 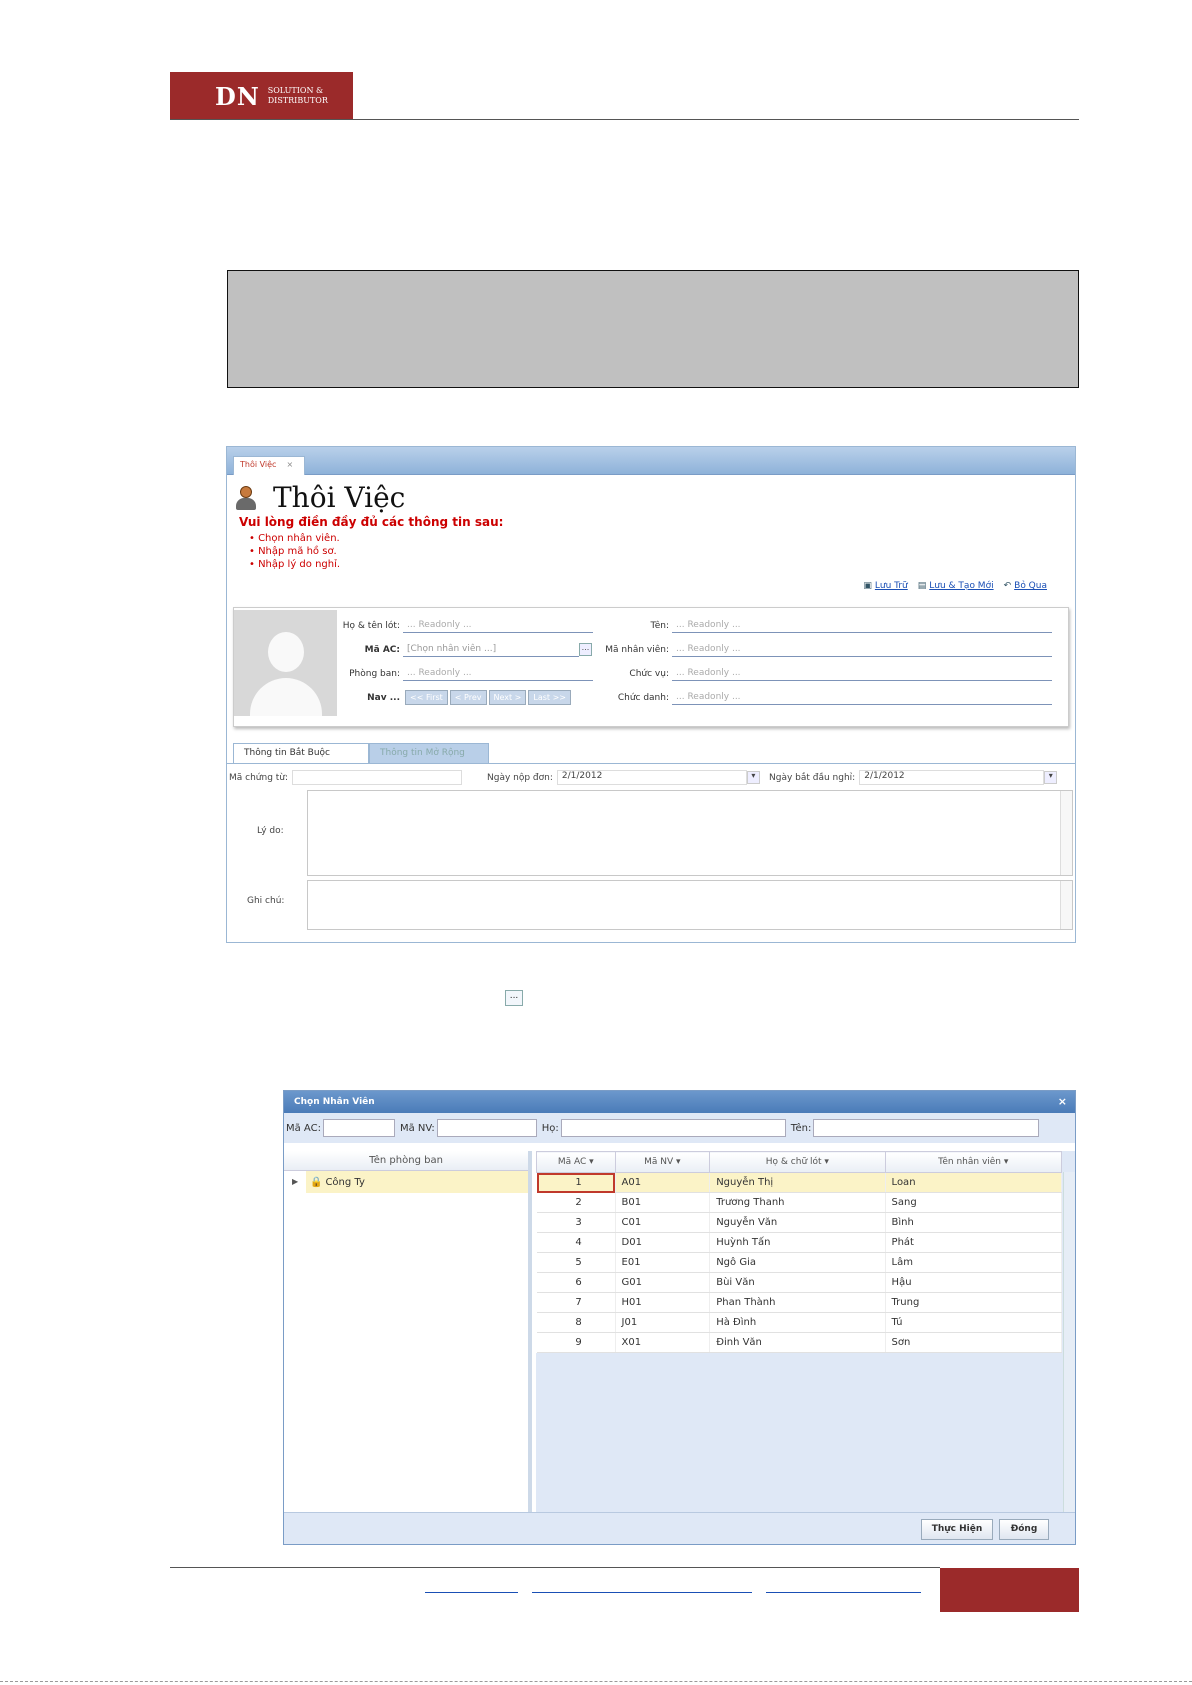 I want to click on required-item: Nhập lý do nghỉ., so click(x=294, y=564).